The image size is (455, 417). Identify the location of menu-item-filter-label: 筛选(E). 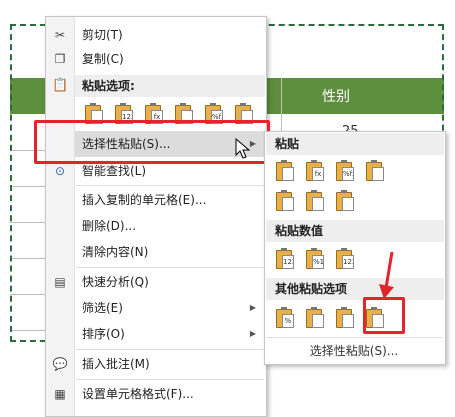
(102, 308).